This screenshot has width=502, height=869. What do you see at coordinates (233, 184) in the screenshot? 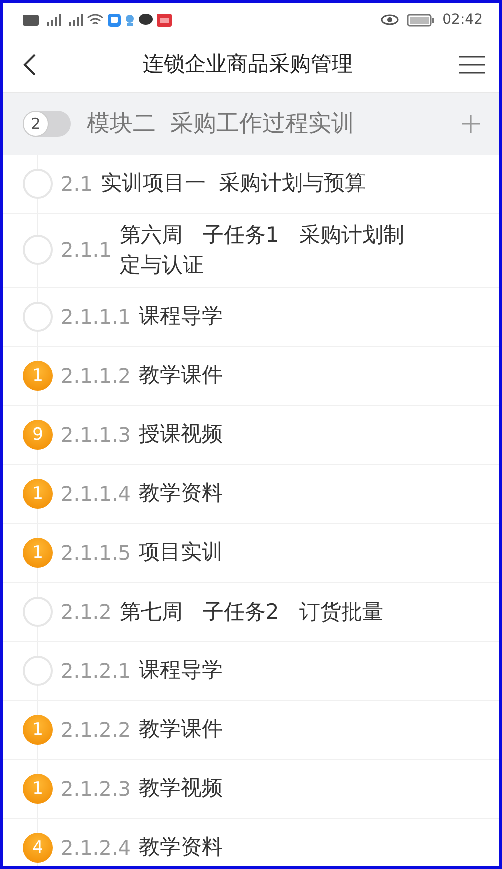
I see `item-title: 实训项目一 采购计划与预算` at bounding box center [233, 184].